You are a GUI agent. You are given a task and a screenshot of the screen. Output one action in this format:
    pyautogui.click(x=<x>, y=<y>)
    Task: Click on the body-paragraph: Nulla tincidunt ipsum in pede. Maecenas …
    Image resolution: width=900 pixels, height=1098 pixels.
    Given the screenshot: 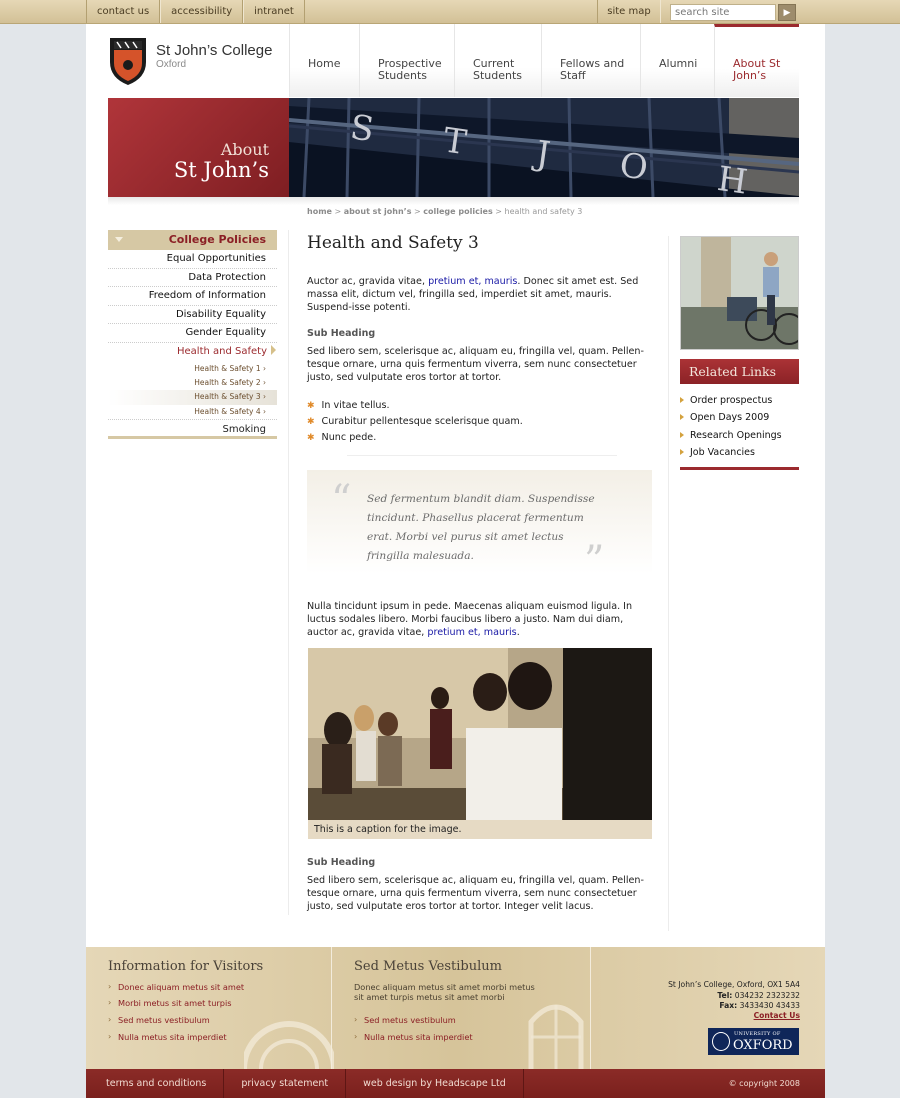 What is the action you would take?
    pyautogui.click(x=479, y=619)
    